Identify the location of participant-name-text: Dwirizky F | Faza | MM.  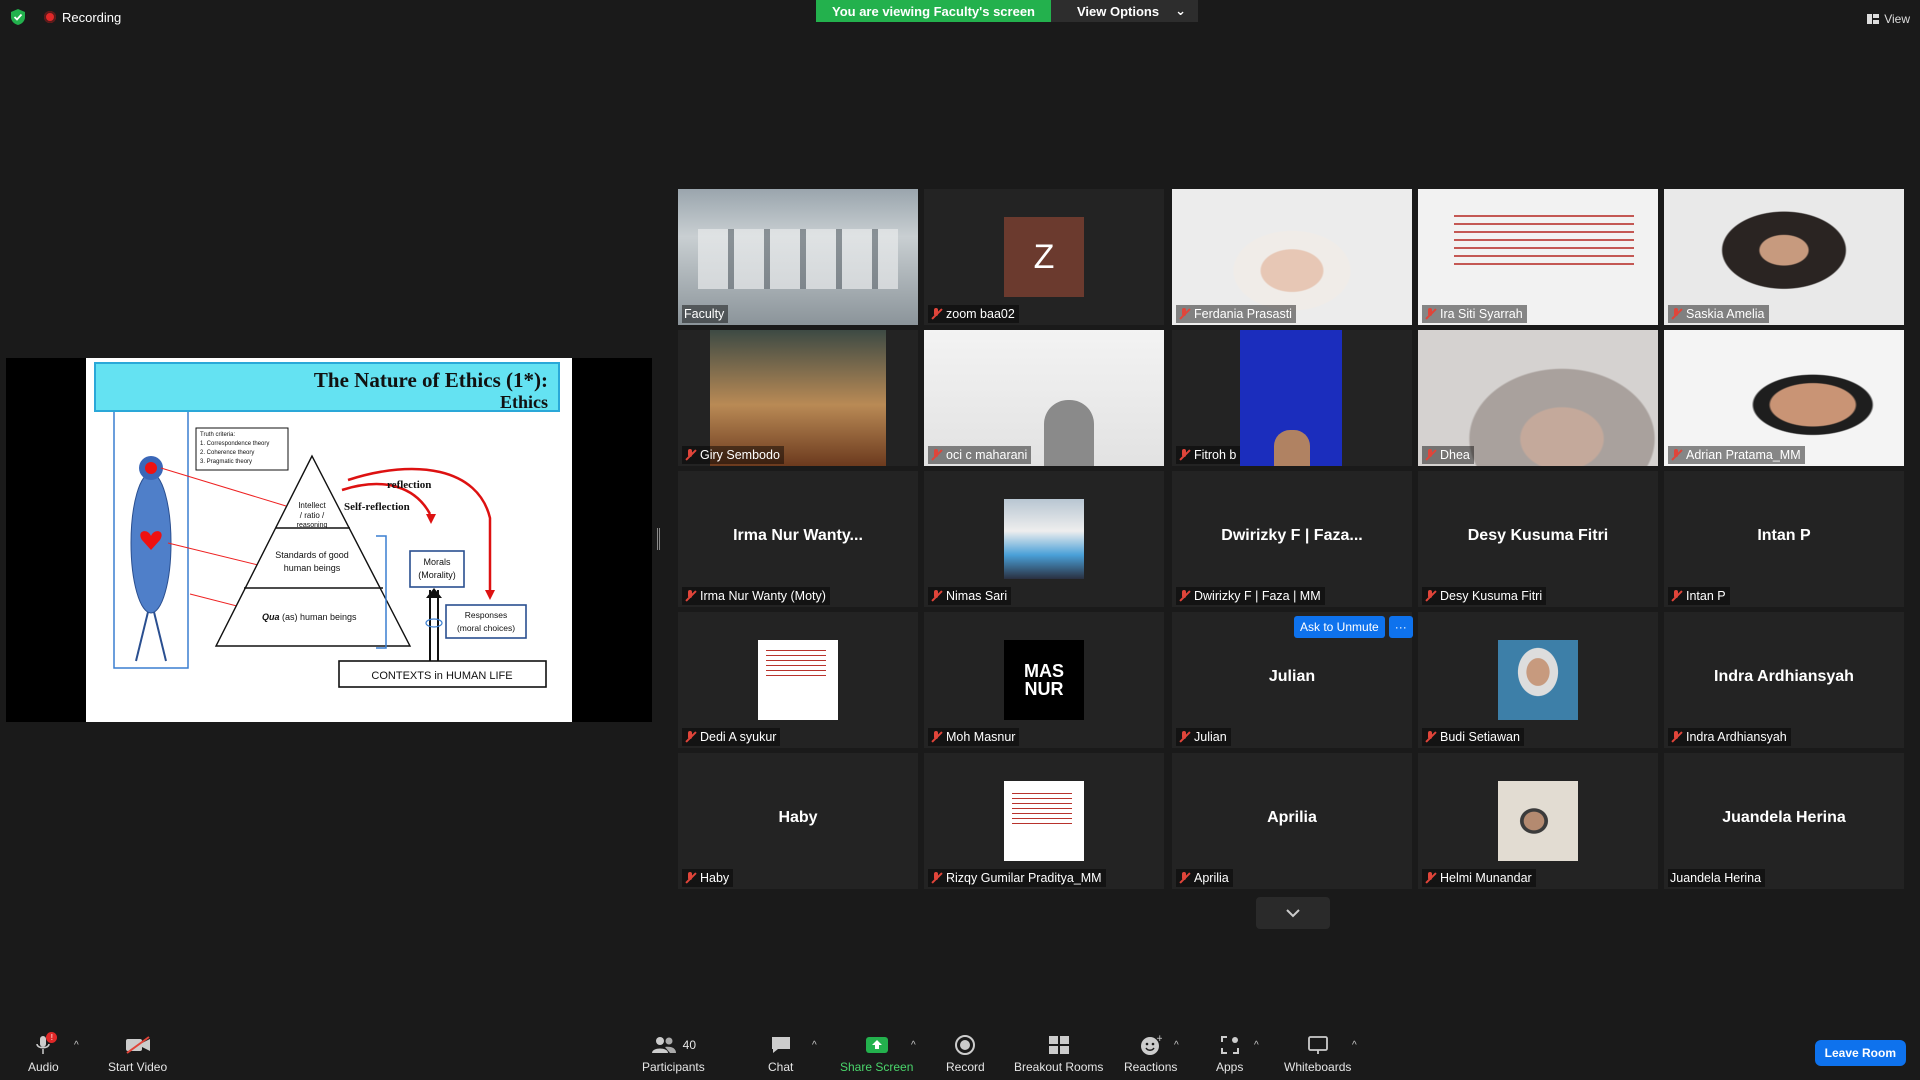
(1257, 596).